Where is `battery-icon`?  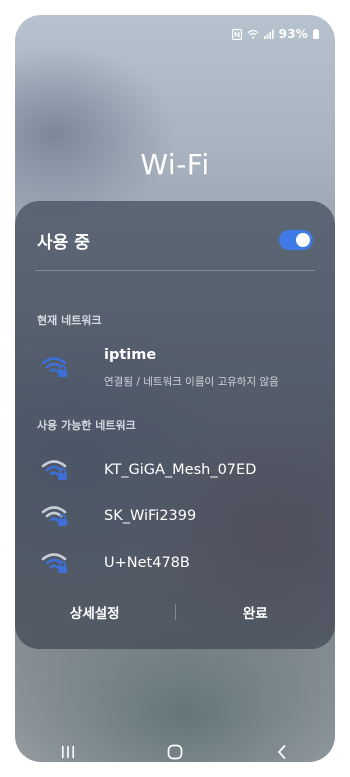 battery-icon is located at coordinates (316, 34).